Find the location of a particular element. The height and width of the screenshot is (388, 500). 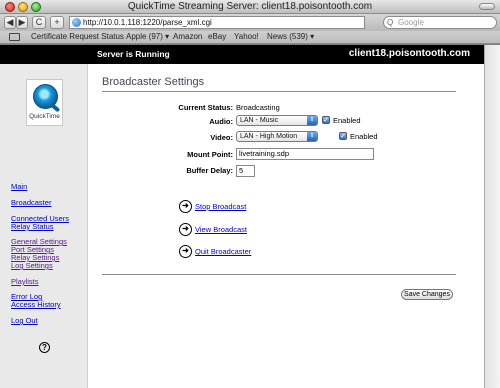

audio-label: Audio: is located at coordinates (221, 121).